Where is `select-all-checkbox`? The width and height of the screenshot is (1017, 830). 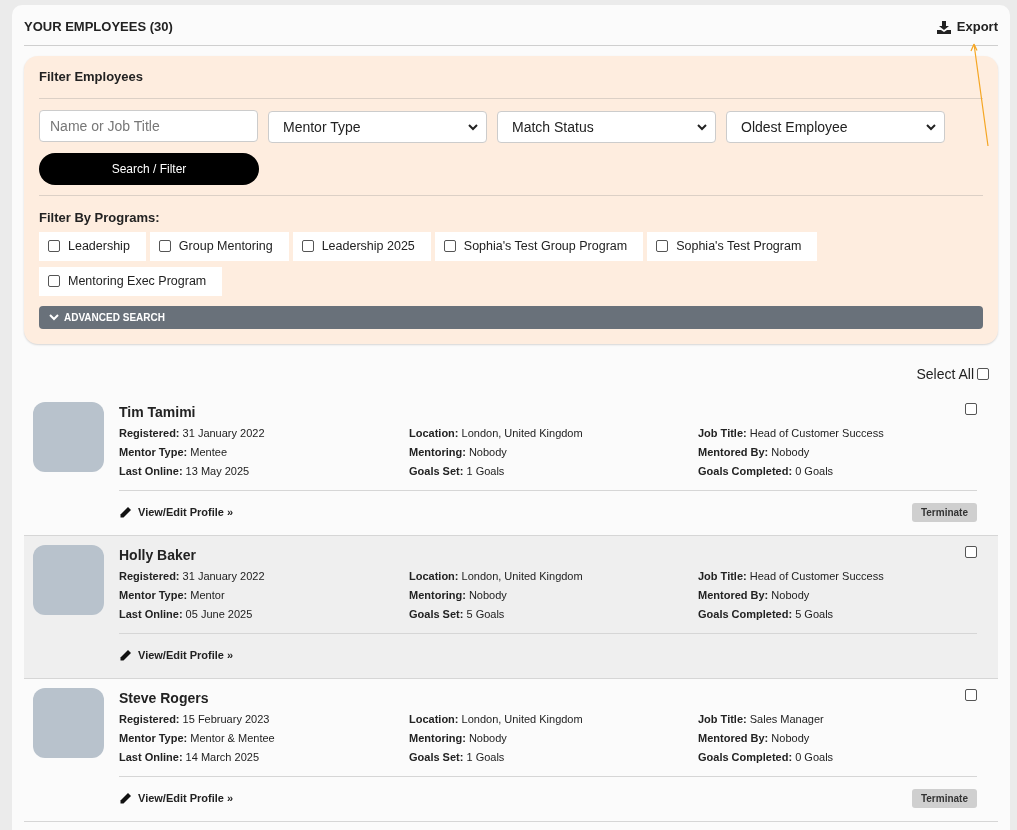 select-all-checkbox is located at coordinates (983, 374).